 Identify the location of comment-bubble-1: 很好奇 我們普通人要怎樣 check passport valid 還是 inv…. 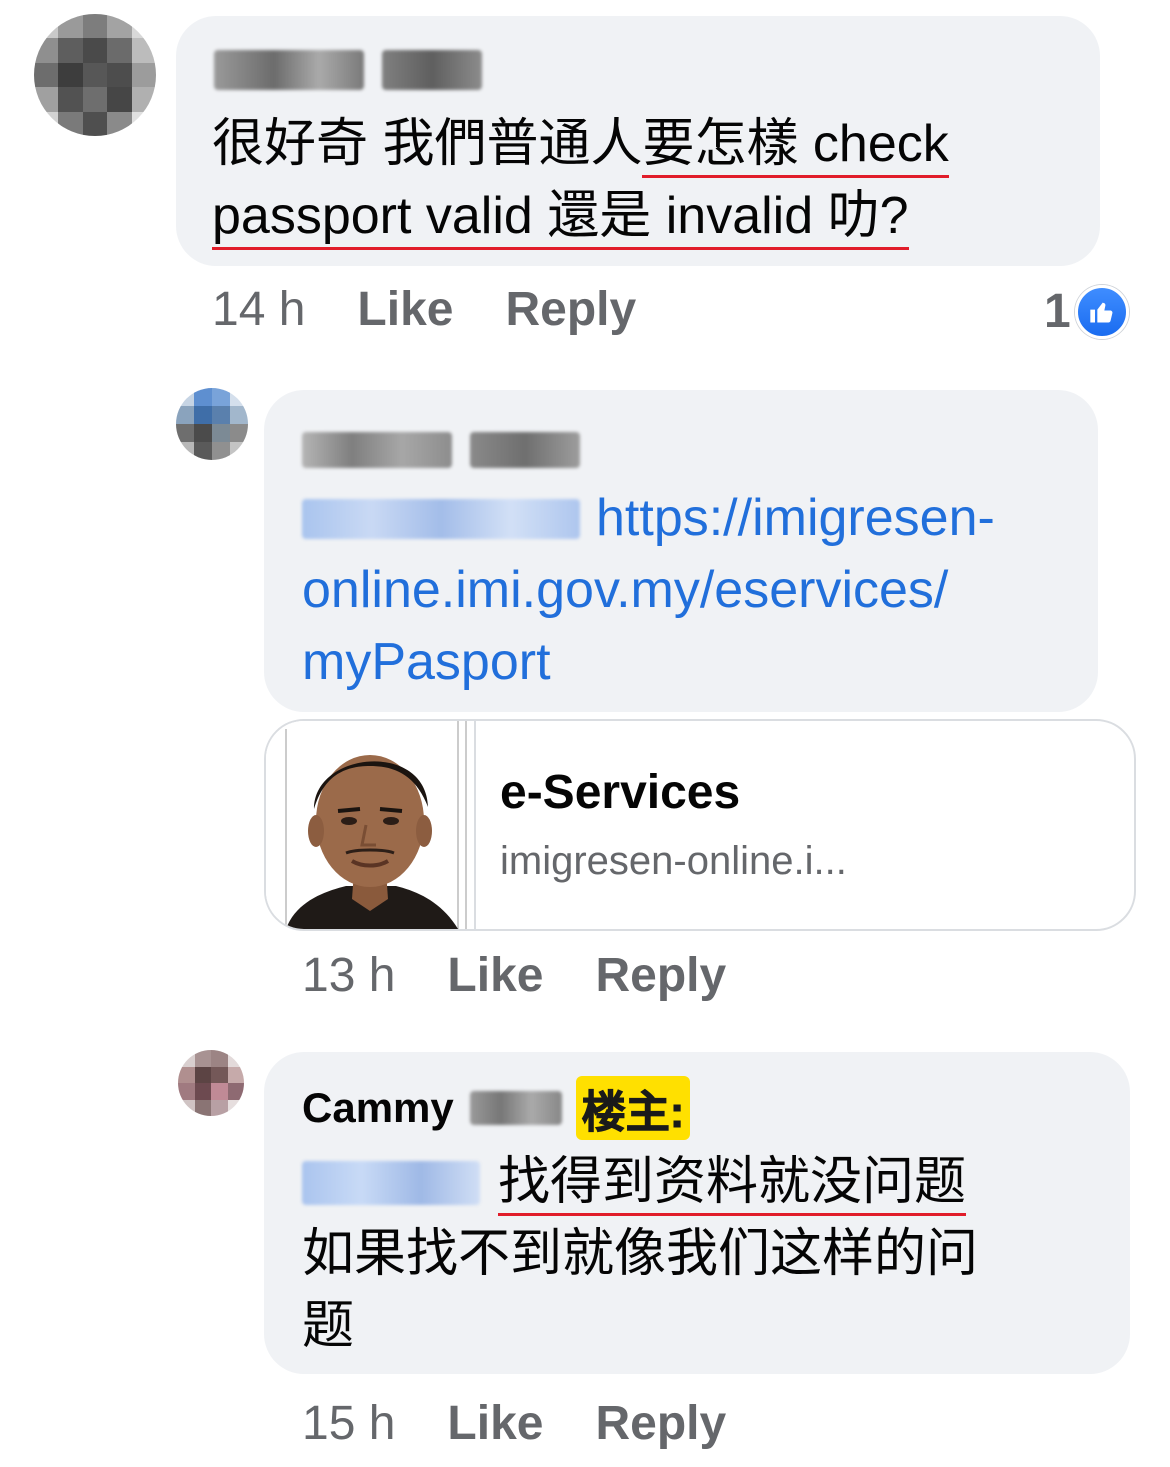
(638, 141).